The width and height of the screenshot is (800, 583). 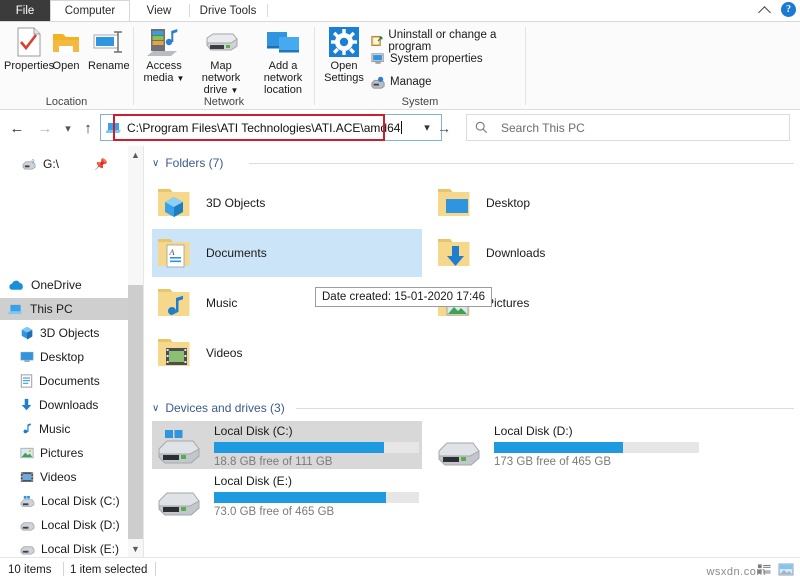 I want to click on uninstall-program-button: Uninstall or change a program, so click(x=448, y=41).